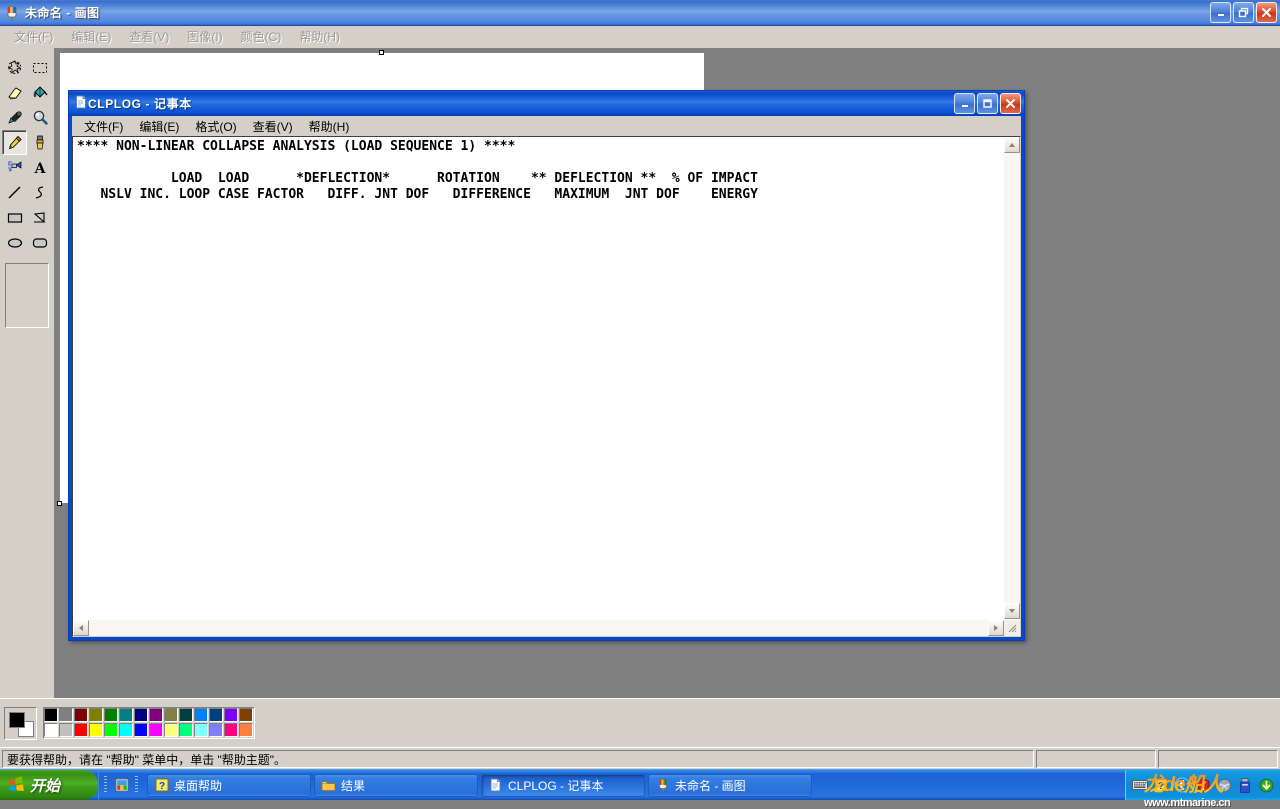 This screenshot has height=809, width=1280. Describe the element at coordinates (1182, 785) in the screenshot. I see `show-hidden-icons-chevron` at that location.